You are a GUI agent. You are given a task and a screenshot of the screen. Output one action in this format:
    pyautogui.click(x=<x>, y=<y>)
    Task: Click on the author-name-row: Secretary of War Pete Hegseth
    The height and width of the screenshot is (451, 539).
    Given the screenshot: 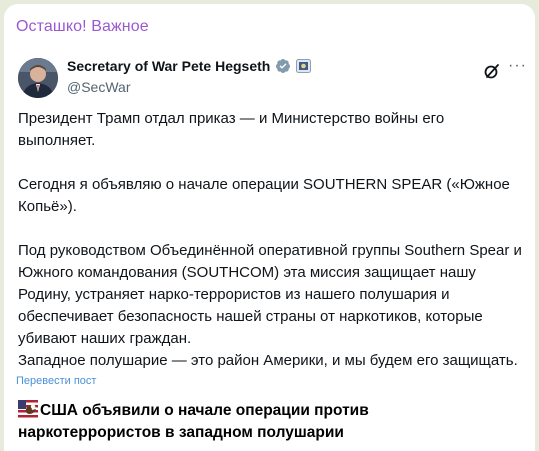 What is the action you would take?
    pyautogui.click(x=189, y=66)
    